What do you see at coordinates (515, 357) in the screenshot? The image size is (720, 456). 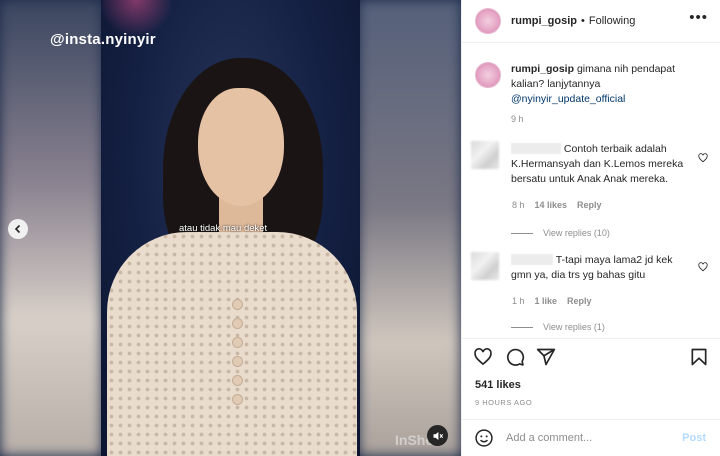 I see `comment-icon` at bounding box center [515, 357].